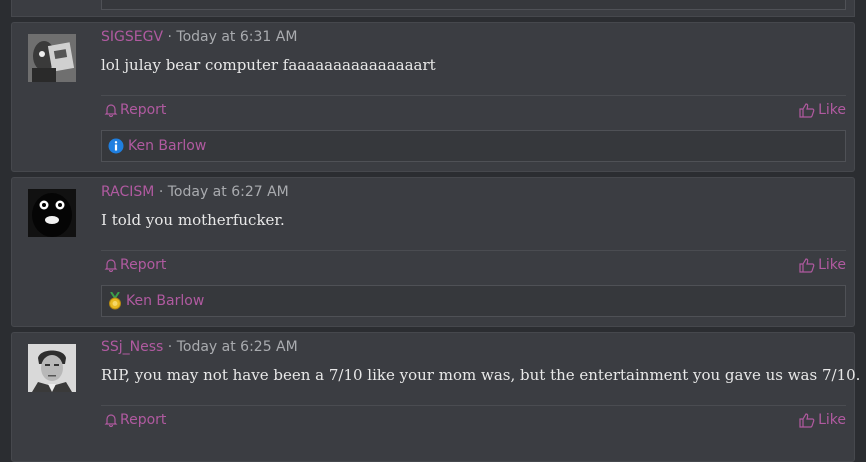 This screenshot has width=866, height=462. I want to click on username-link: SSj_Ness, so click(132, 347).